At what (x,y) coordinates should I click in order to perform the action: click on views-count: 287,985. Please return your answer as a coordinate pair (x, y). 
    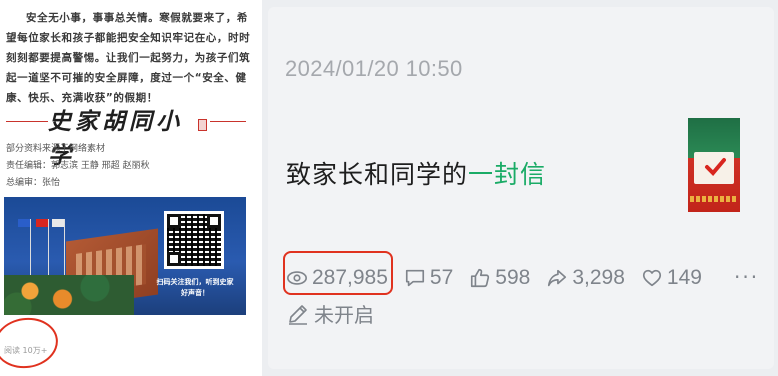
    Looking at the image, I should click on (350, 277).